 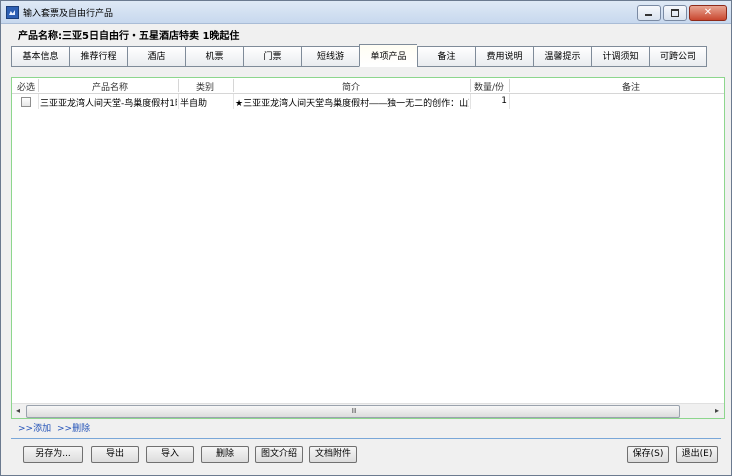 I want to click on tab-short-tour: 短线游, so click(x=330, y=56).